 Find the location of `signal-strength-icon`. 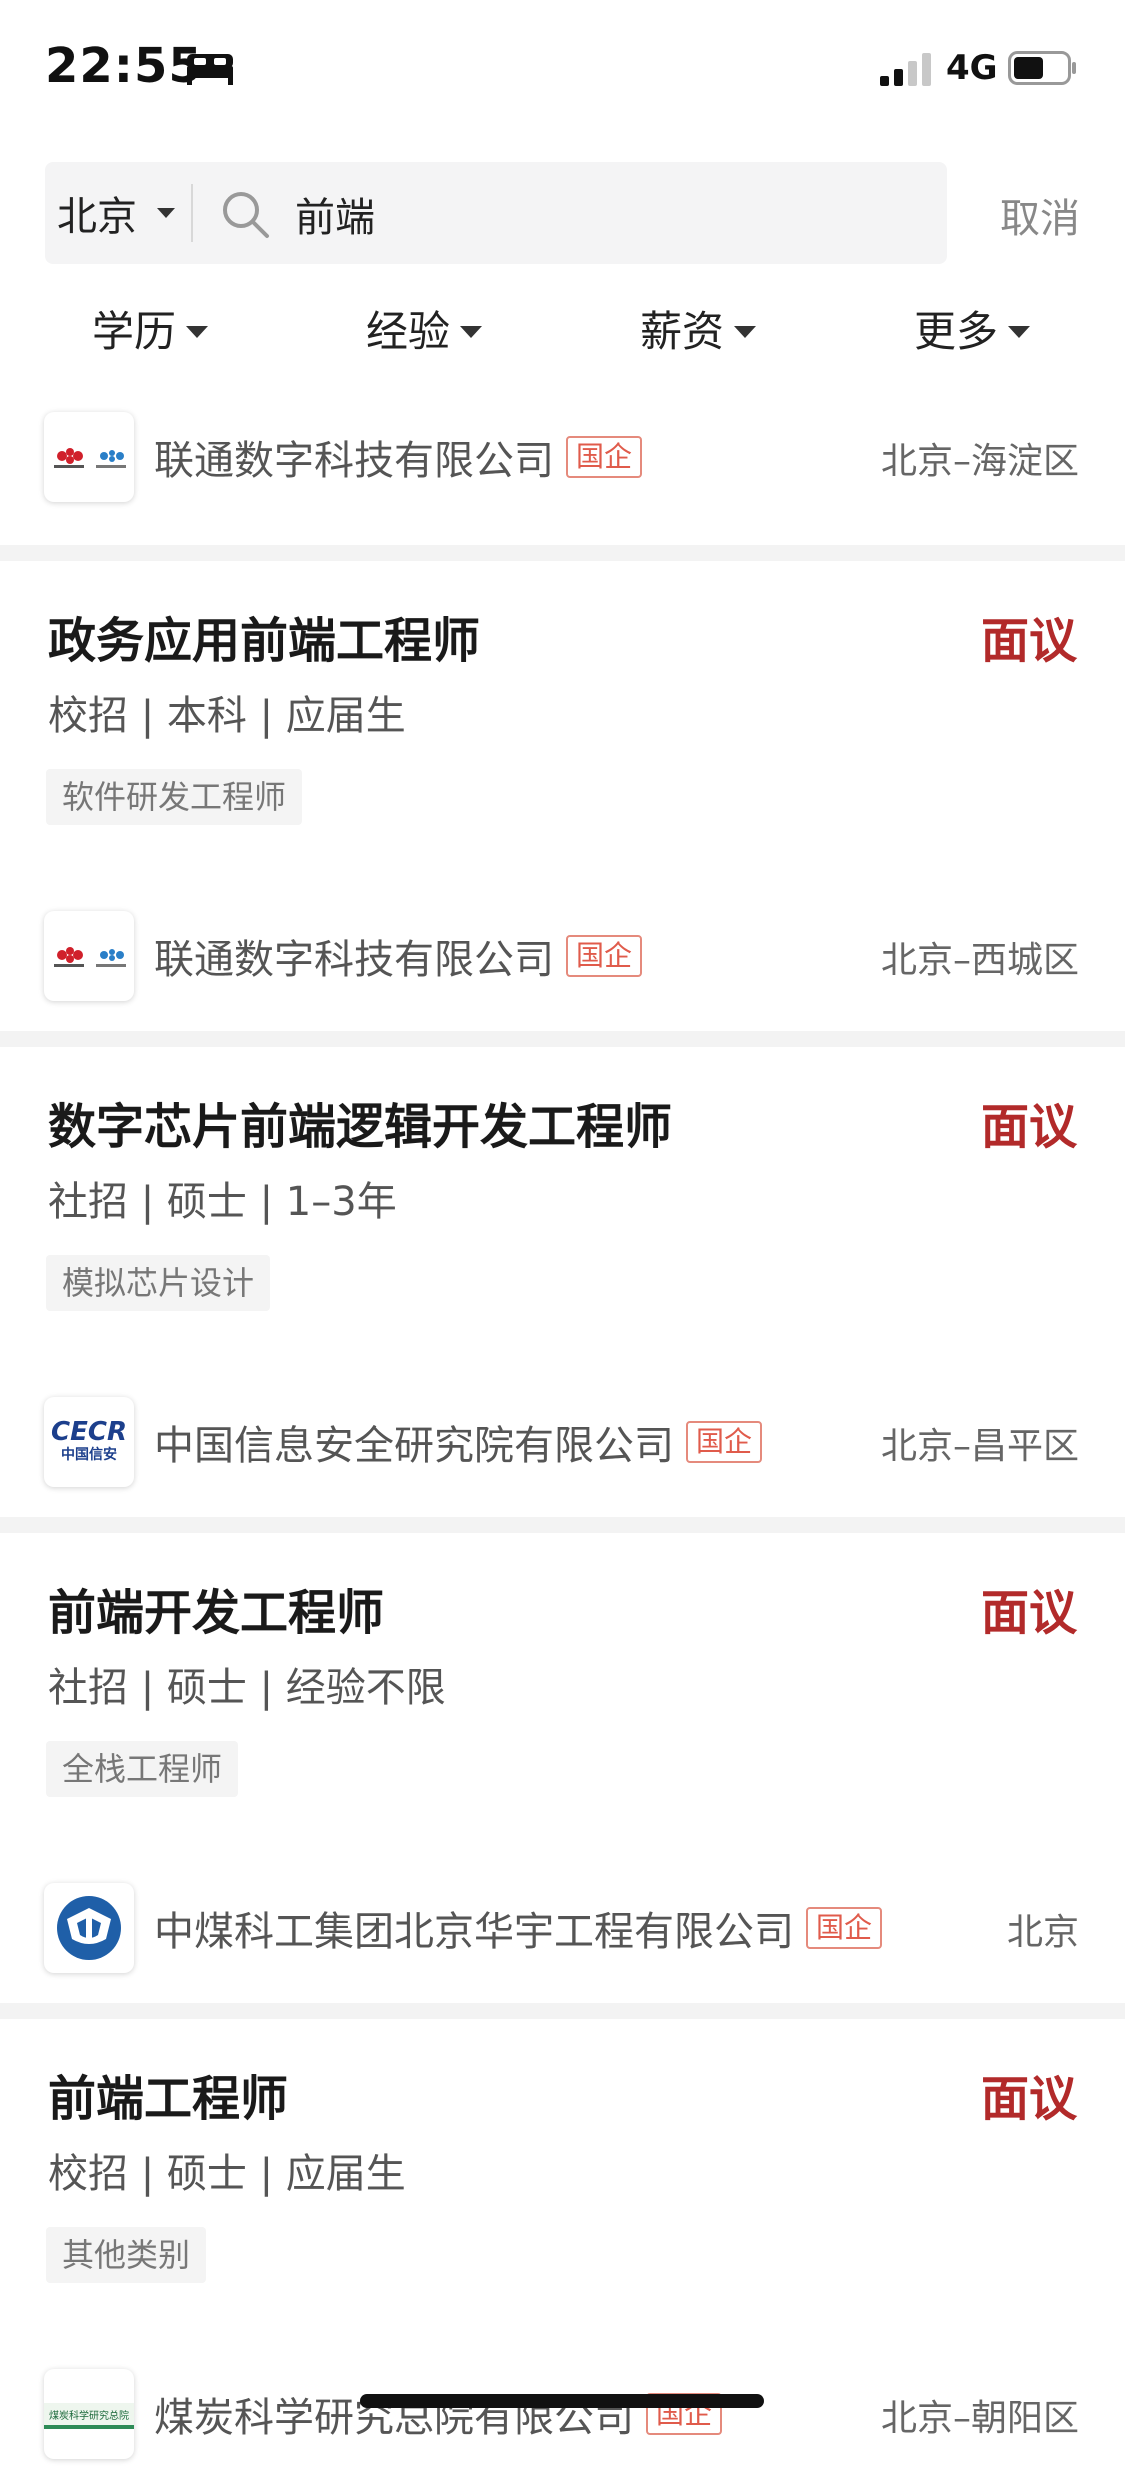

signal-strength-icon is located at coordinates (905, 69).